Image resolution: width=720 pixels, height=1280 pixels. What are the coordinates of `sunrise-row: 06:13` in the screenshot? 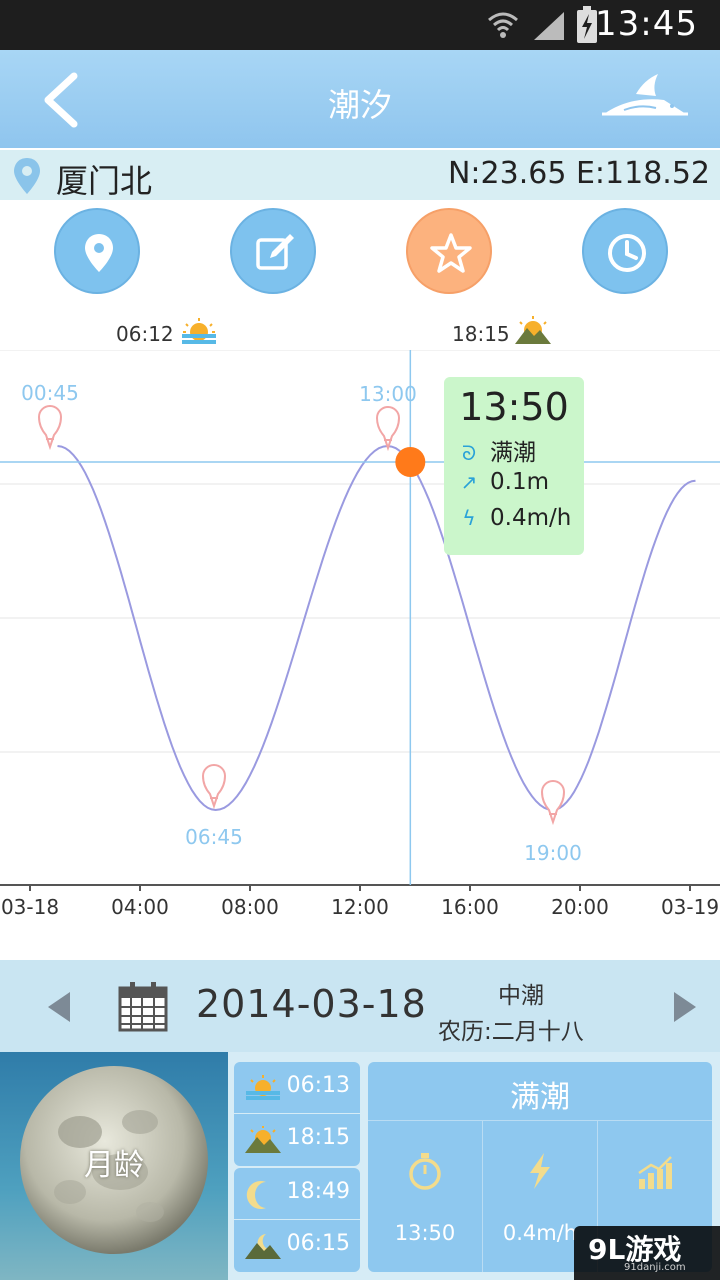 It's located at (297, 1088).